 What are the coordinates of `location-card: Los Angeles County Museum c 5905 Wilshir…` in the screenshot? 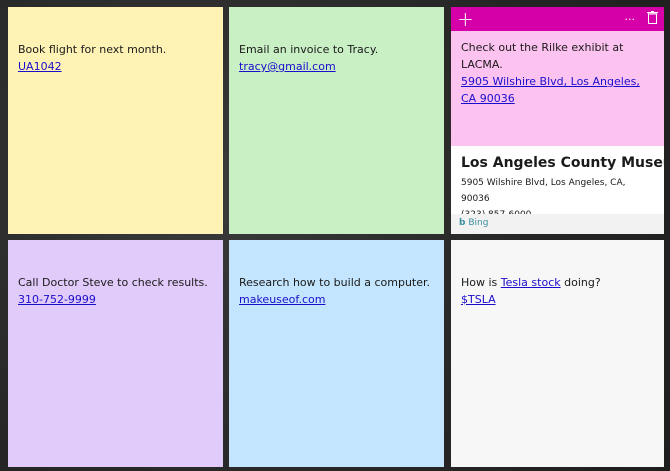 It's located at (557, 190).